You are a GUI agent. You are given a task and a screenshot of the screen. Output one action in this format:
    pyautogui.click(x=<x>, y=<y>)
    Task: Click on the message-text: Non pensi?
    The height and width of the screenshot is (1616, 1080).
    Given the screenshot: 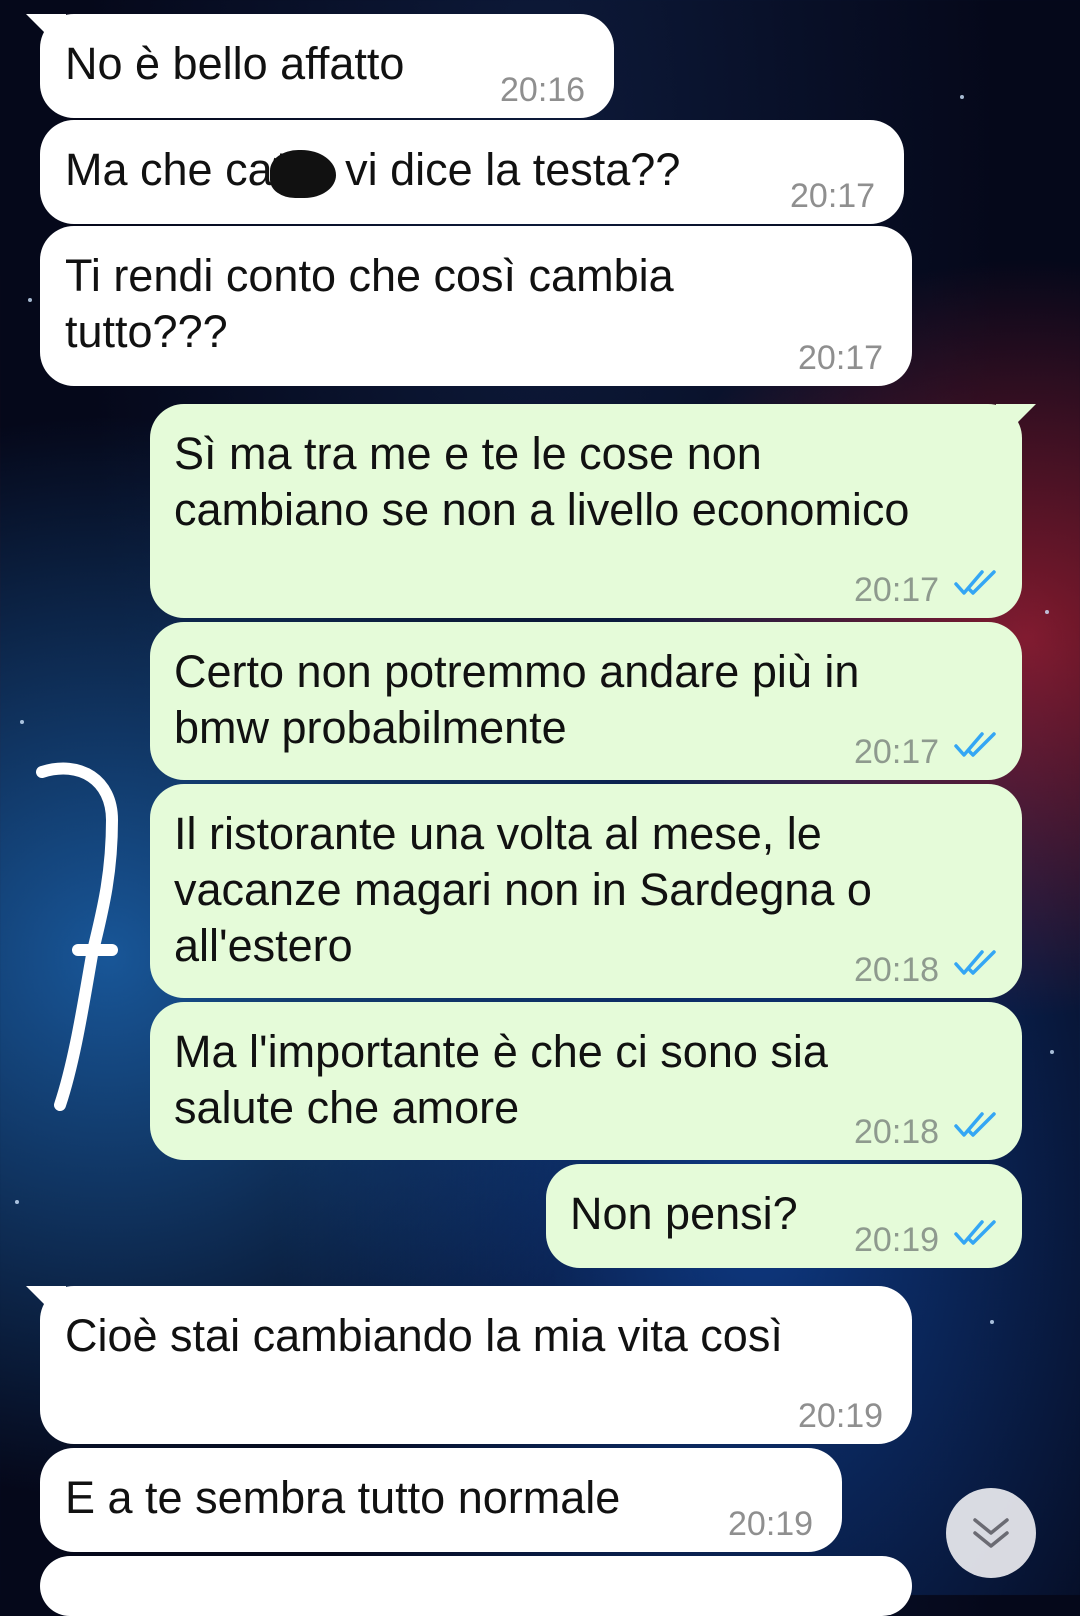 What is the action you would take?
    pyautogui.click(x=684, y=1213)
    